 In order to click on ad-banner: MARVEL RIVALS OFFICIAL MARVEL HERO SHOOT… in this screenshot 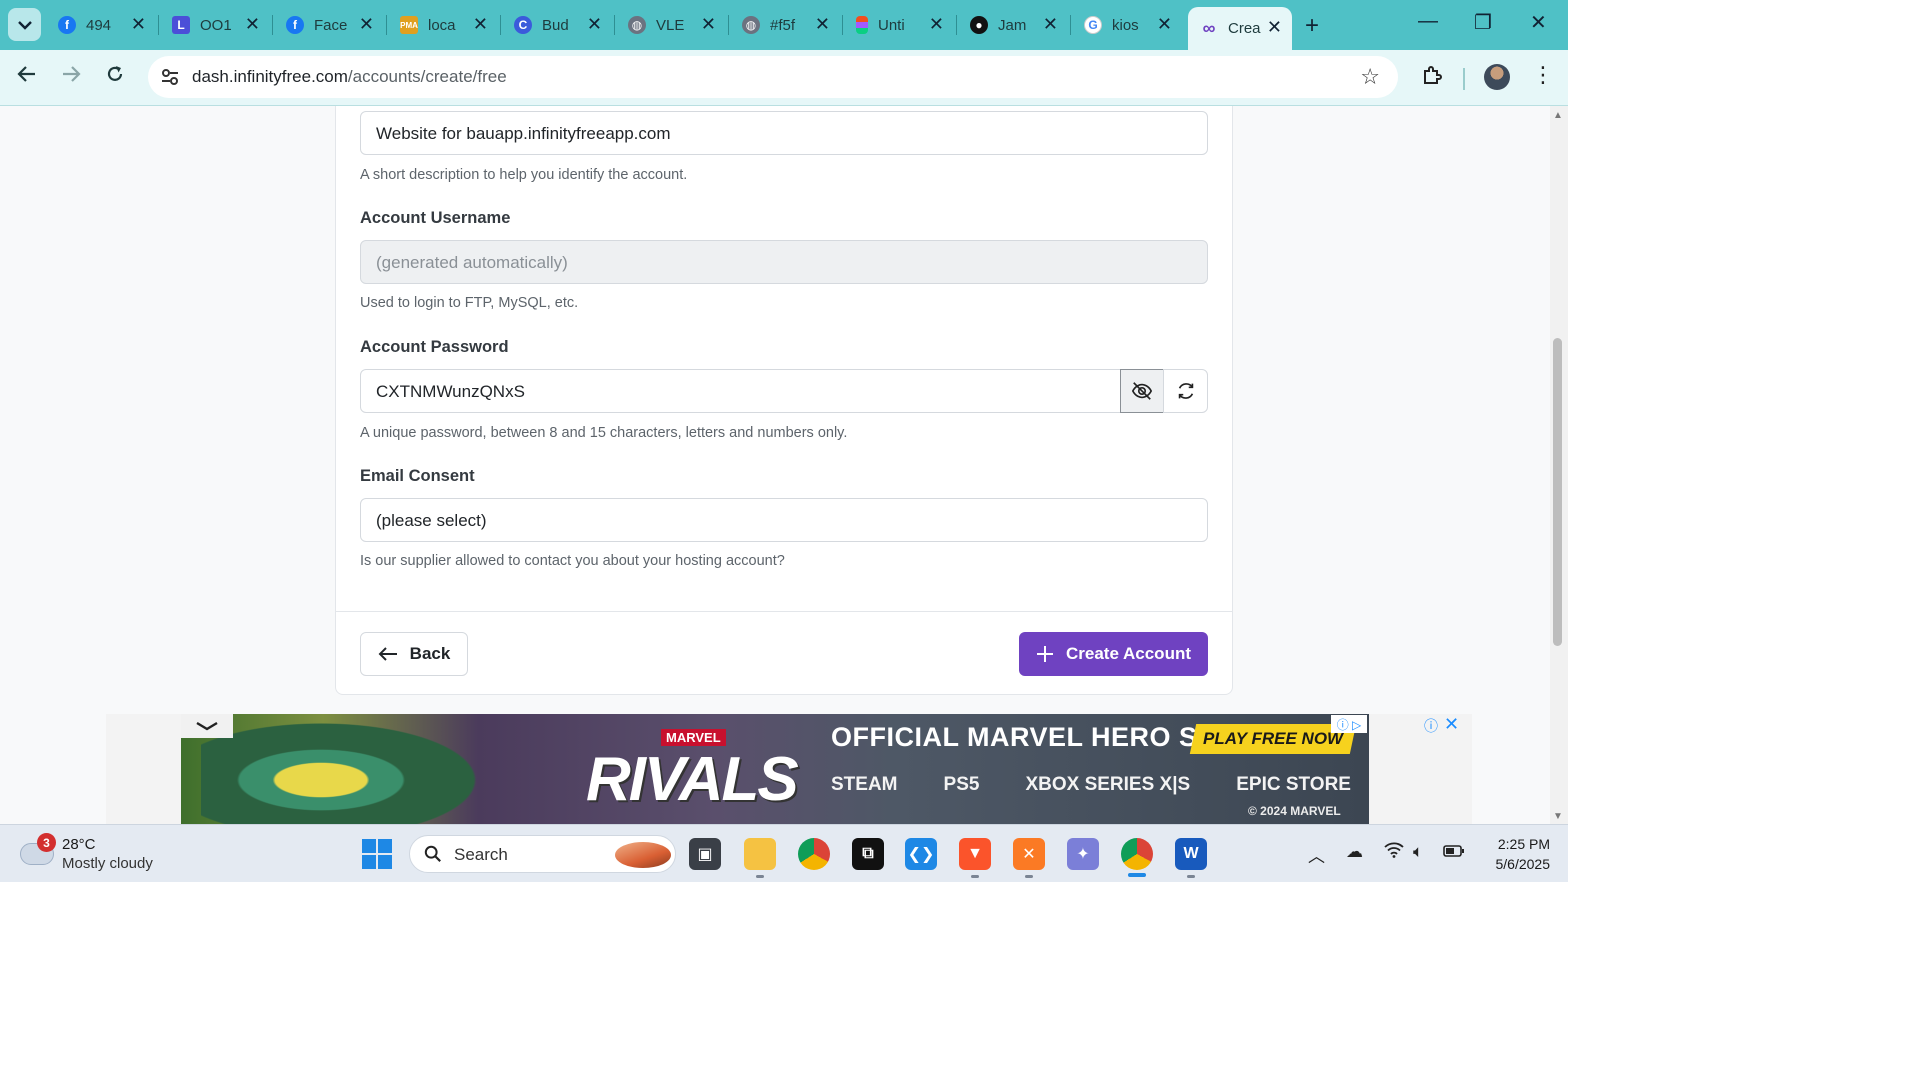, I will do `click(775, 769)`.